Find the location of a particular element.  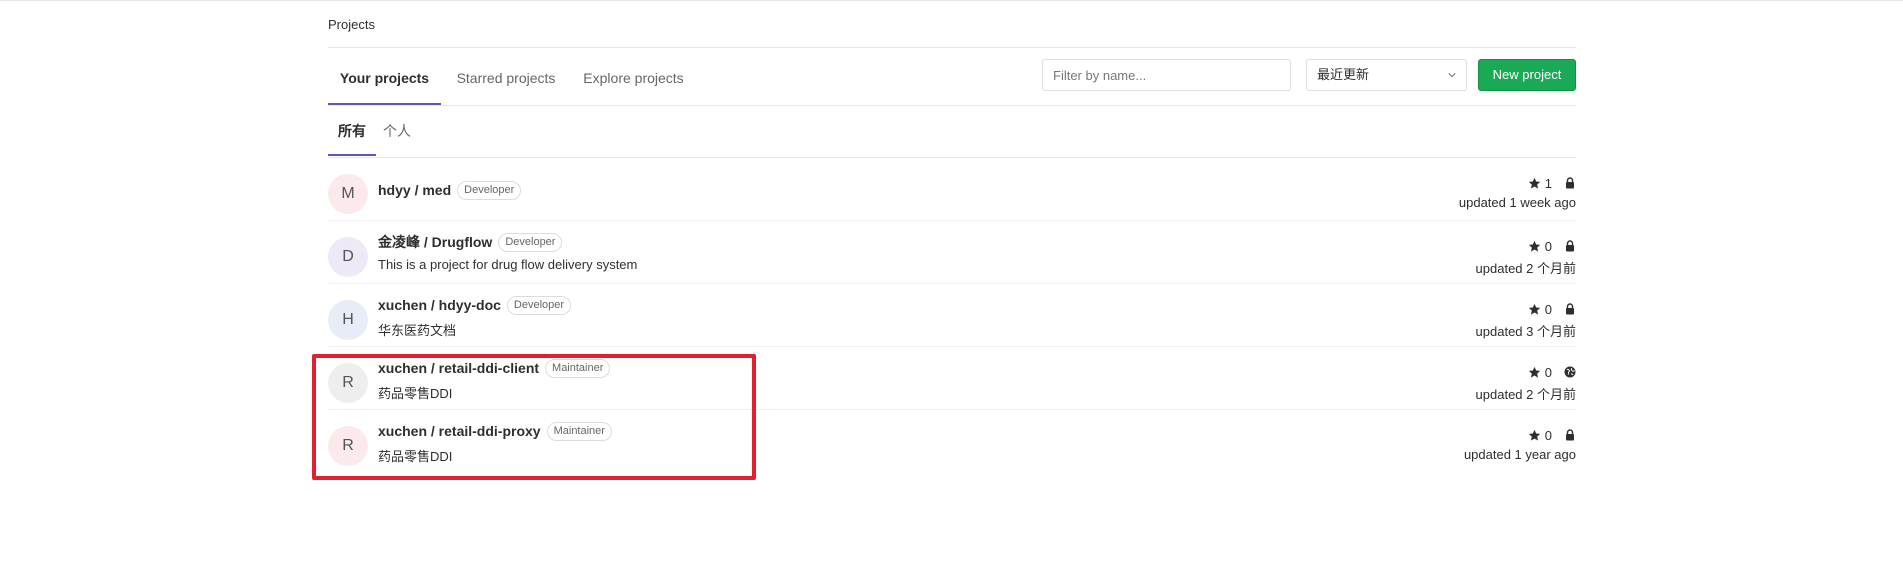

project-info: hdyy / med Developer is located at coordinates (450, 190).